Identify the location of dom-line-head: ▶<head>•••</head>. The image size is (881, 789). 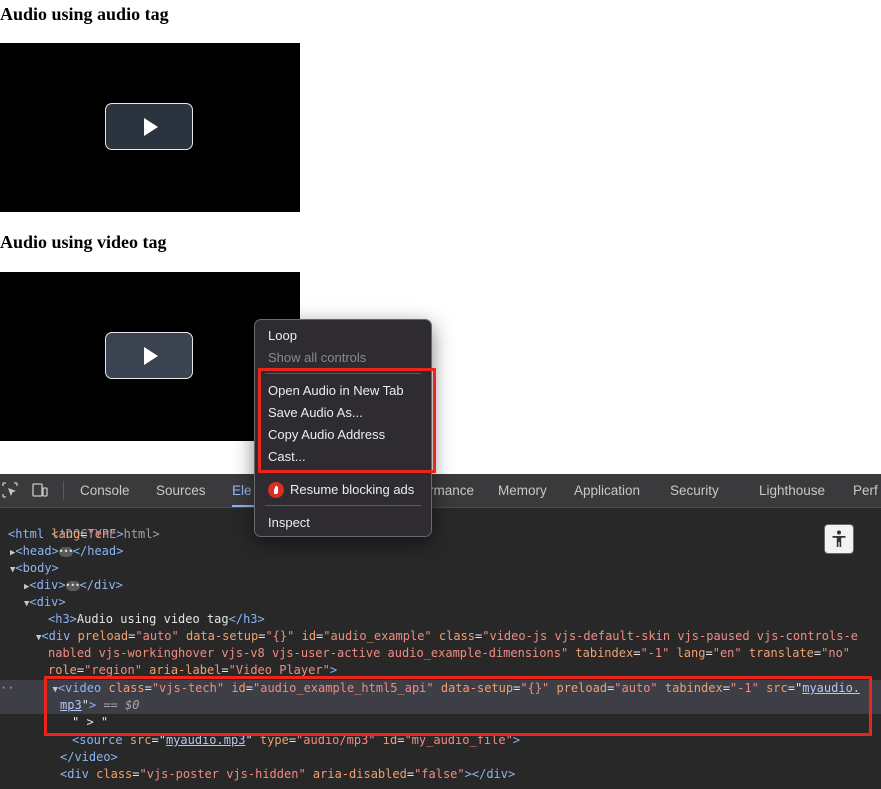
(440, 551).